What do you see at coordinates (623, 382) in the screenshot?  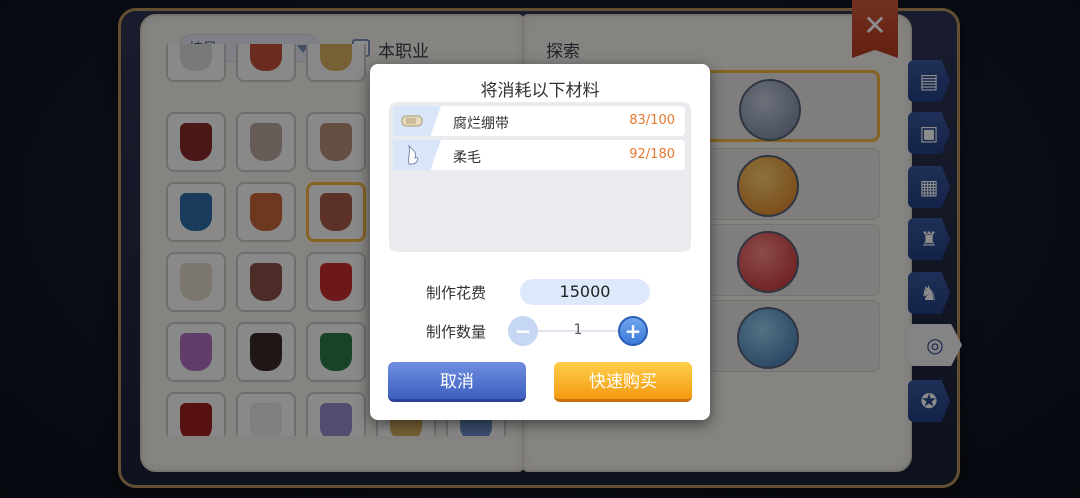 I see `quick-buy-button: 快速购买` at bounding box center [623, 382].